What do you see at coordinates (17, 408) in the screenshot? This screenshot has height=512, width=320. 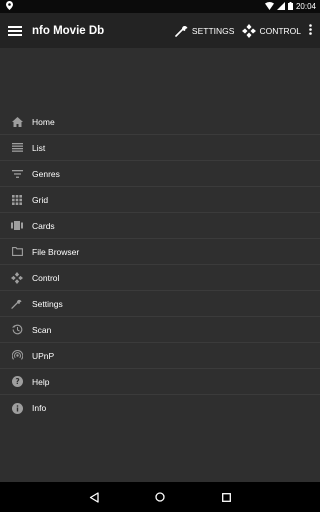 I see `info-icon` at bounding box center [17, 408].